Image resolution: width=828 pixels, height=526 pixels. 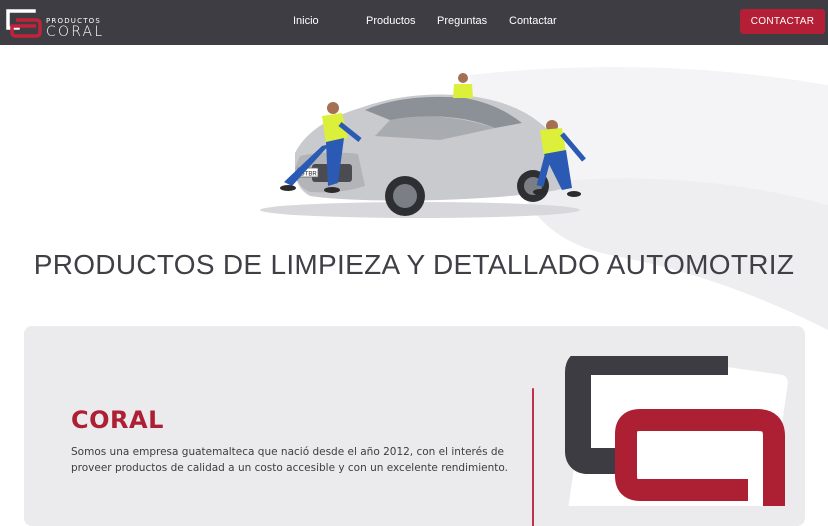 What do you see at coordinates (24, 23) in the screenshot?
I see `coral-logo-icon` at bounding box center [24, 23].